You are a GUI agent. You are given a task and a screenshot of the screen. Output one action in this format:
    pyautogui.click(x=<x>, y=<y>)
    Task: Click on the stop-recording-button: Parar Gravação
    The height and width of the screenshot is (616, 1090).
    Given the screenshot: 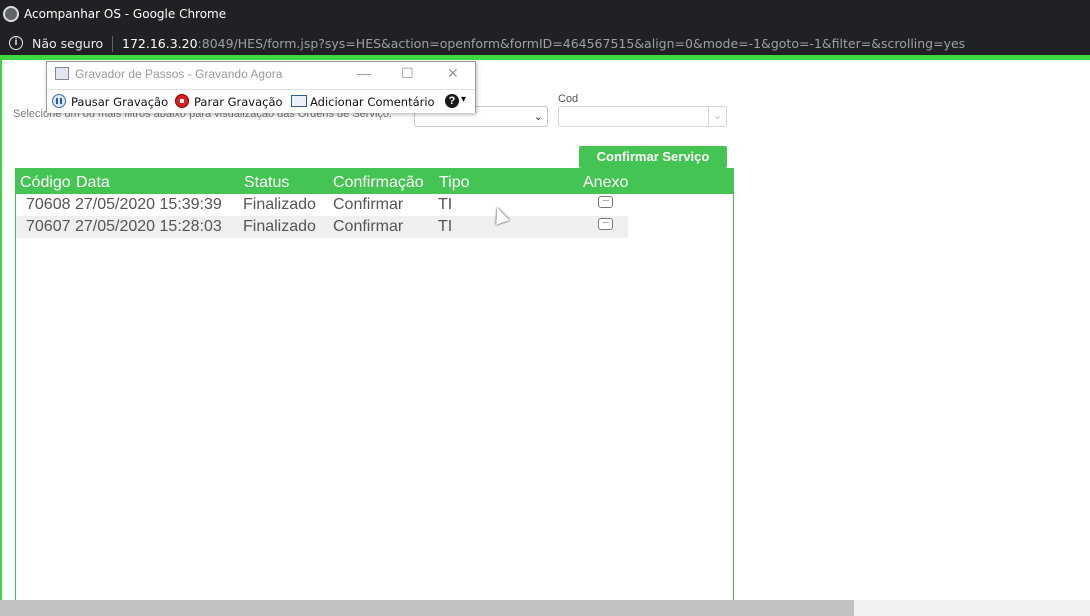 What is the action you would take?
    pyautogui.click(x=229, y=102)
    